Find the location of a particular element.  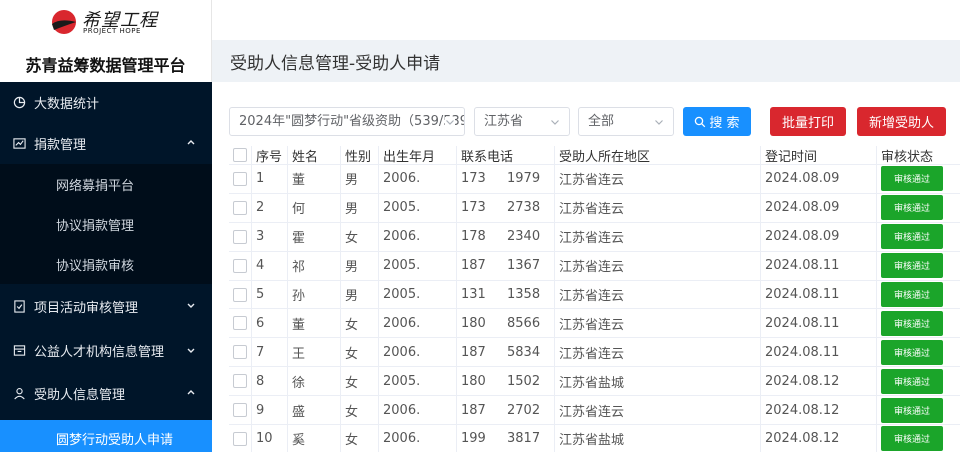

submenu-beneficiary: 圆梦行动受助人申请 is located at coordinates (106, 436).